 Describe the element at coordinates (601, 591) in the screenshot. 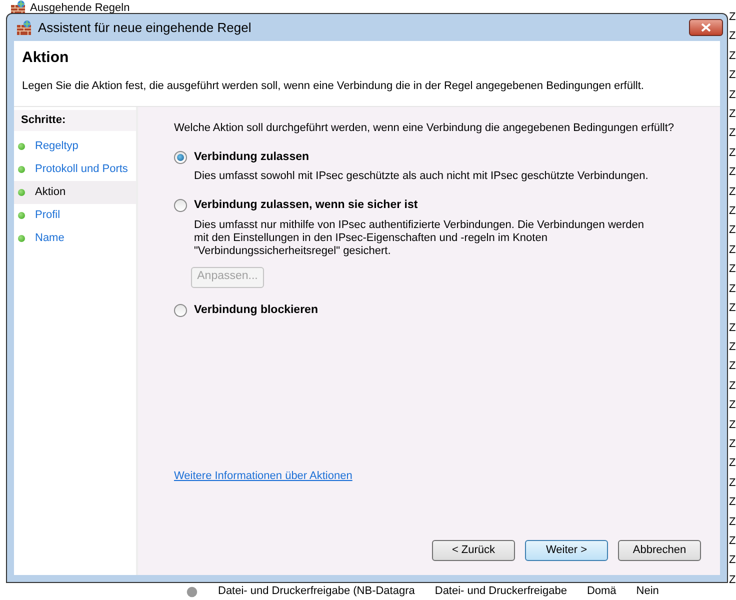

I see `table-cell: Domä` at that location.